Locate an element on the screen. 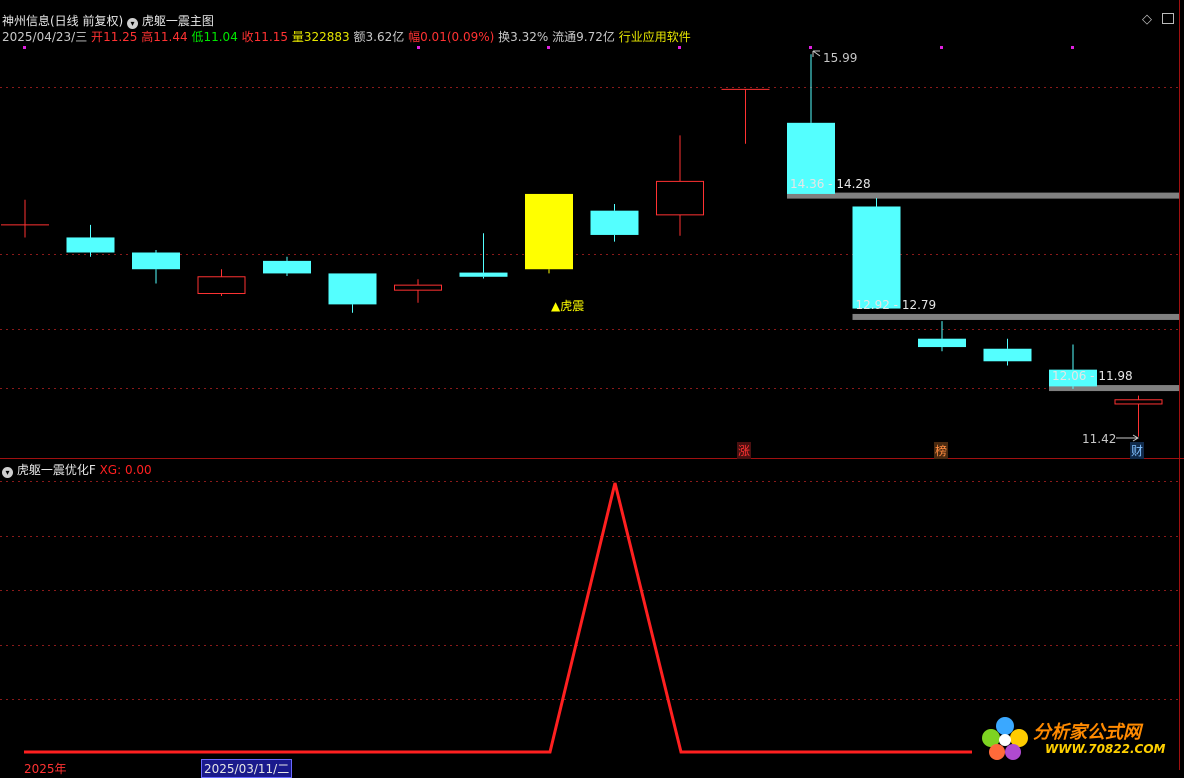  period-dots is located at coordinates (548, 47).